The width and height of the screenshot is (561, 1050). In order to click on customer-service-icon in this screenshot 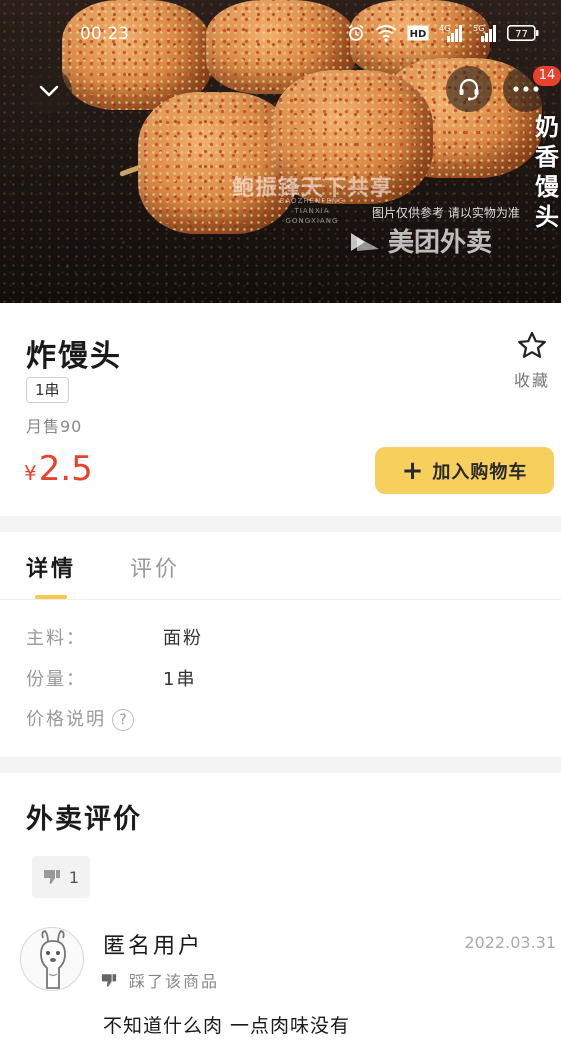, I will do `click(469, 89)`.